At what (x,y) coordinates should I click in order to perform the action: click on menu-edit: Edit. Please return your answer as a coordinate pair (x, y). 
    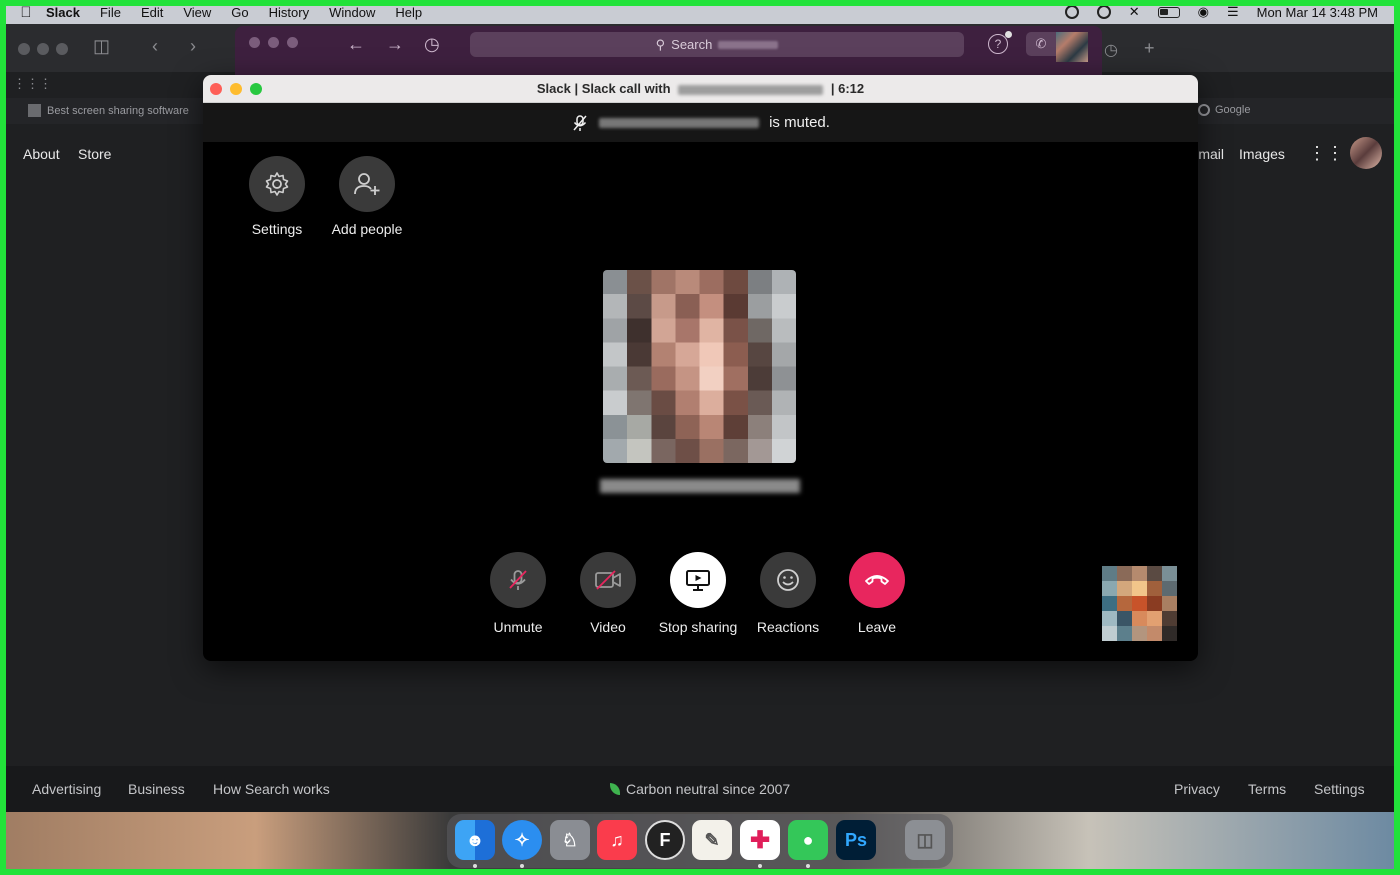
    Looking at the image, I should click on (152, 12).